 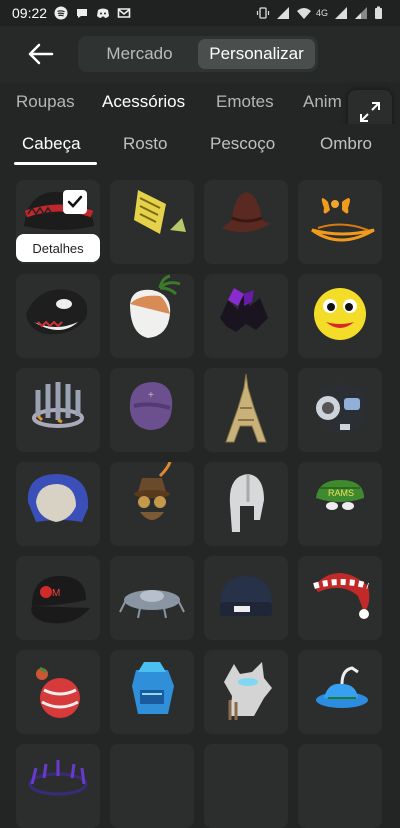 I want to click on black-cap-icon: M, so click(x=60, y=600).